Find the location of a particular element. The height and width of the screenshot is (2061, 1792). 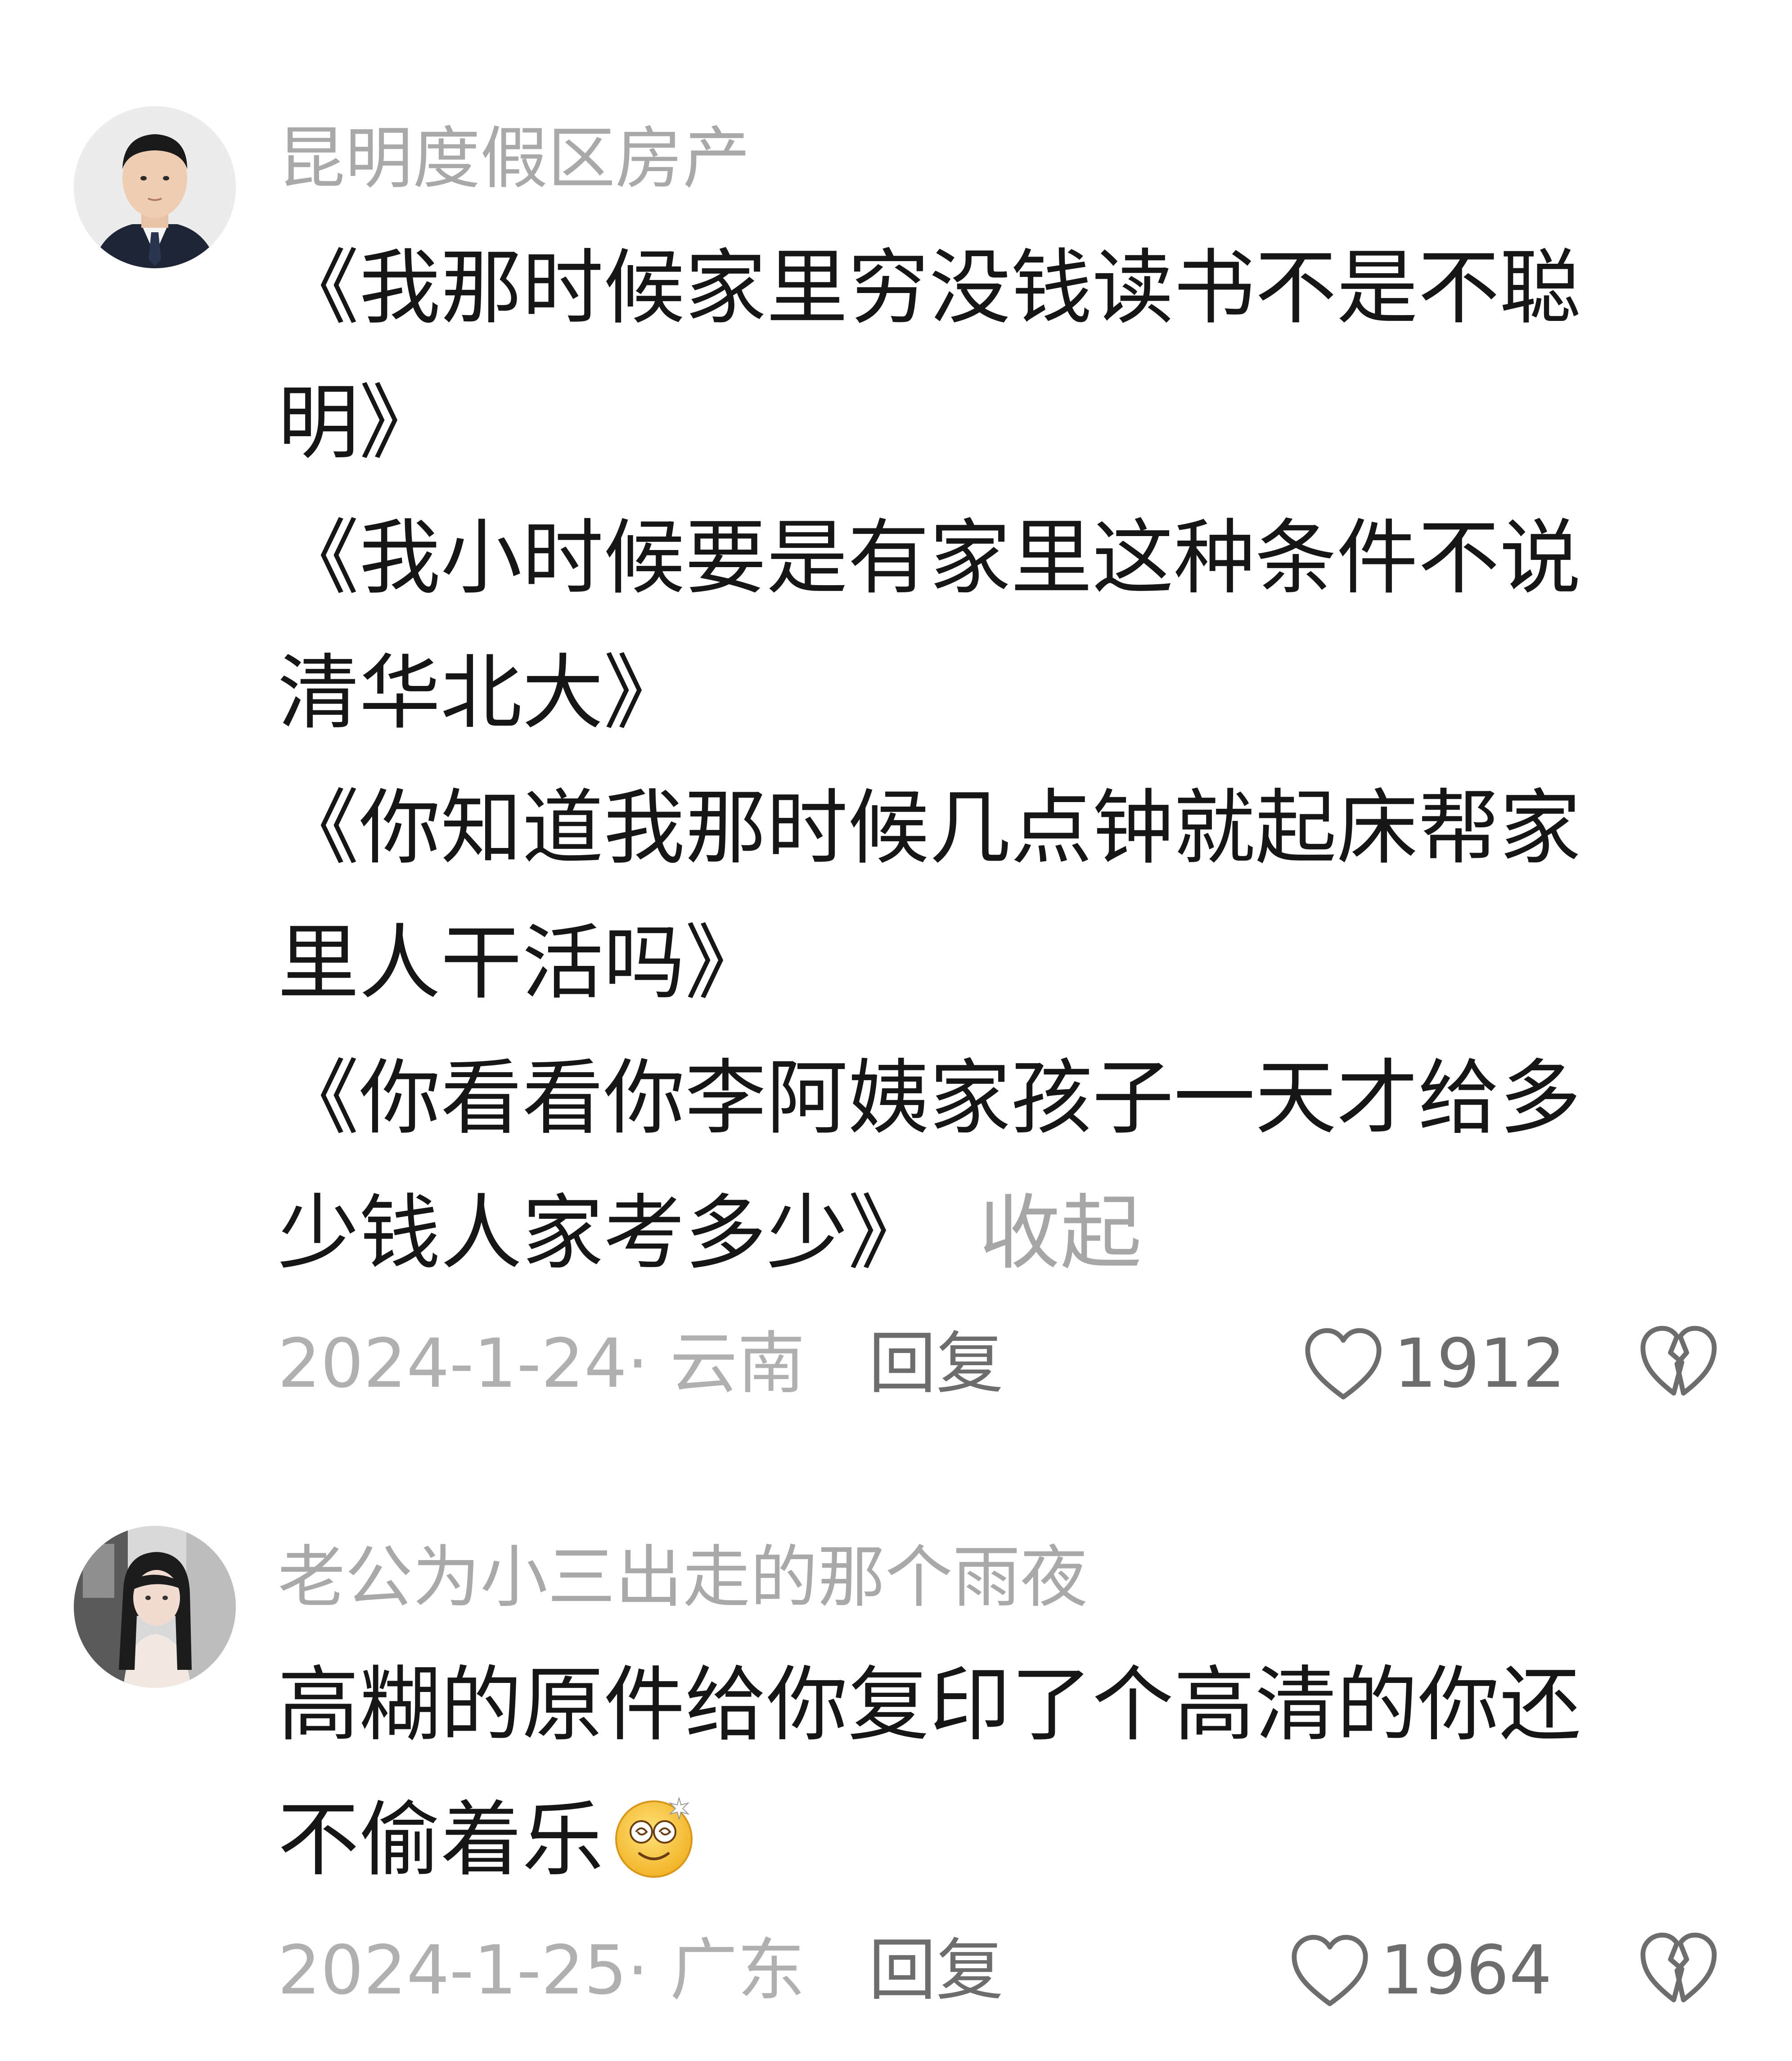

comment-line-text: 少钱人家考多少》 is located at coordinates (603, 1233).